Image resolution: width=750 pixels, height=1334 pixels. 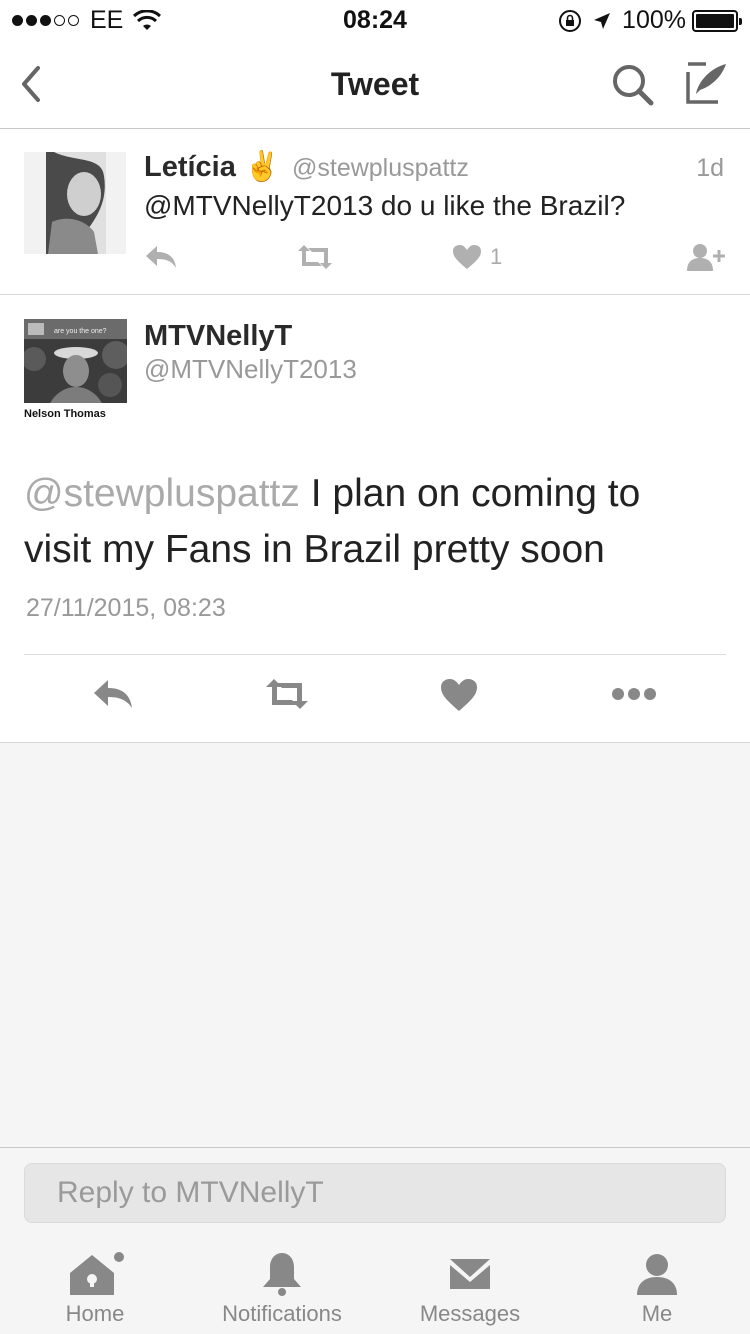 What do you see at coordinates (282, 1313) in the screenshot?
I see `tab-label: Notifications` at bounding box center [282, 1313].